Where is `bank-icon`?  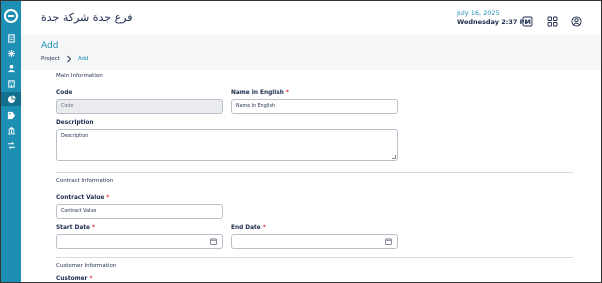
bank-icon is located at coordinates (11, 130).